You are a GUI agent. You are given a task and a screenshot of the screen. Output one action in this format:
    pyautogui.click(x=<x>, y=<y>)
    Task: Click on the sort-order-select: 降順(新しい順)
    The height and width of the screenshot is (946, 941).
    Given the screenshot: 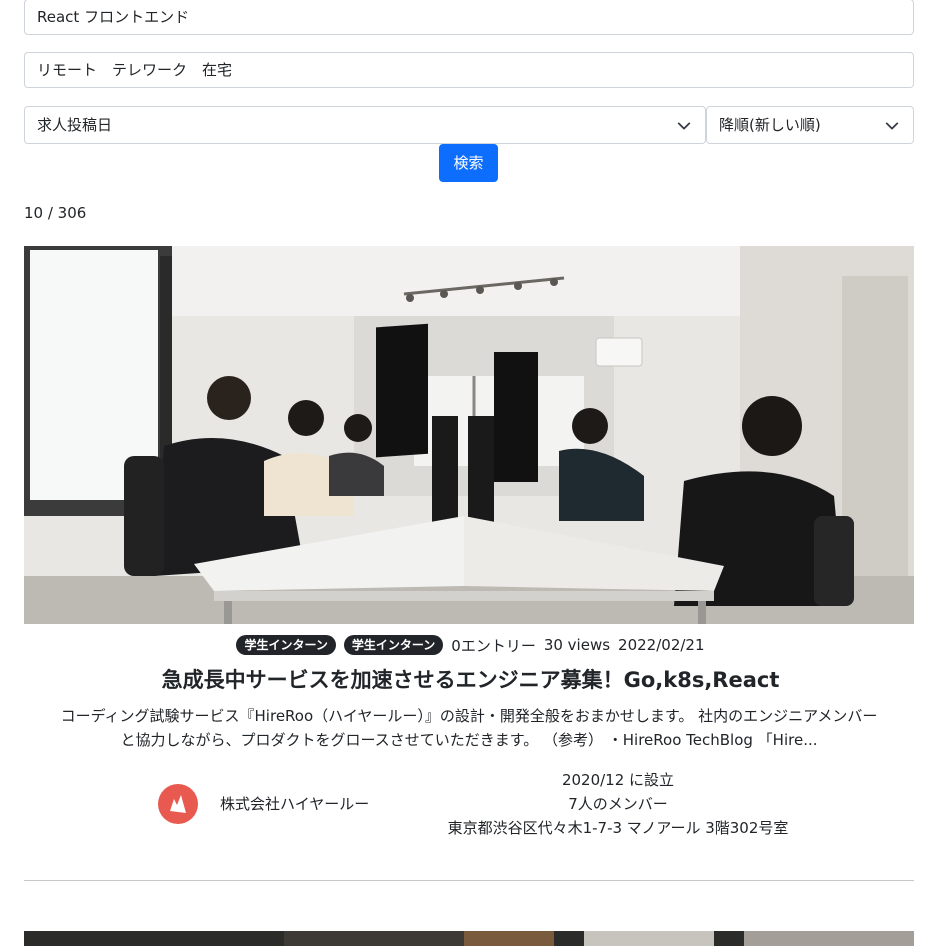 What is the action you would take?
    pyautogui.click(x=810, y=125)
    